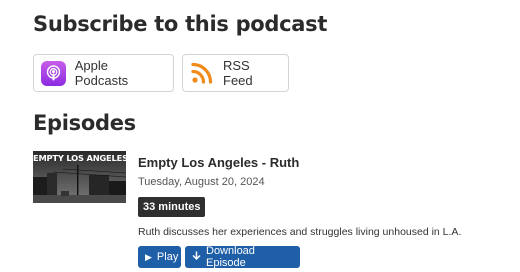  I want to click on episode-date: Tuesday, August 20, 2024, so click(201, 182).